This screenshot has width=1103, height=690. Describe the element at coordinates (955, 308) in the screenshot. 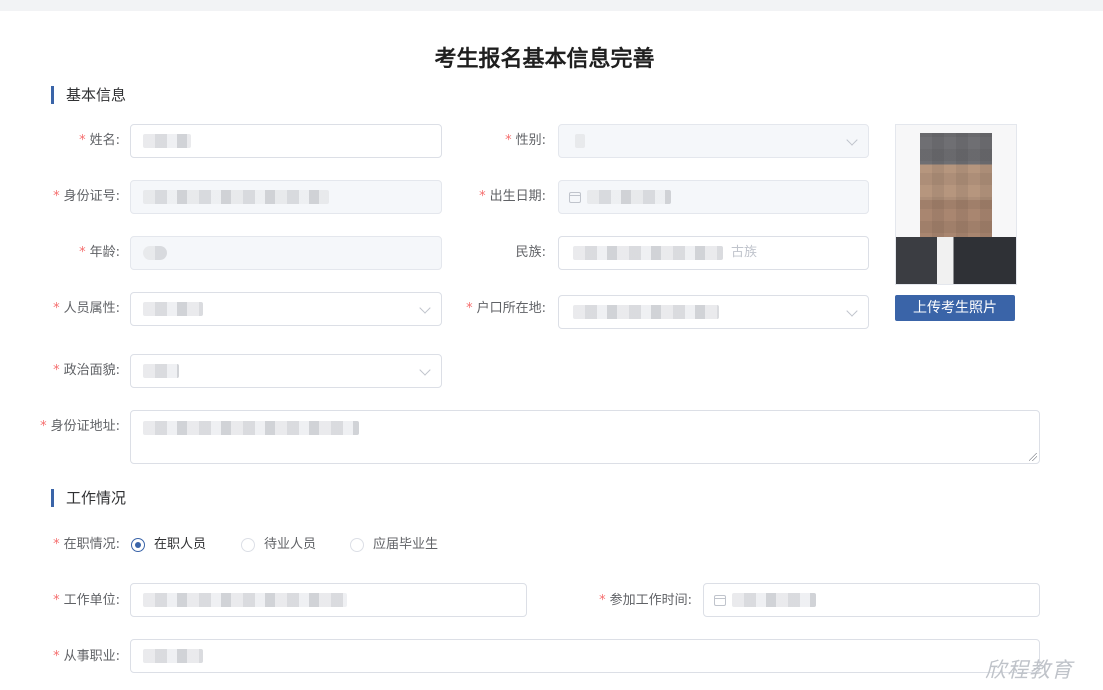

I see `upload-photo-button: 上传考生照片` at that location.